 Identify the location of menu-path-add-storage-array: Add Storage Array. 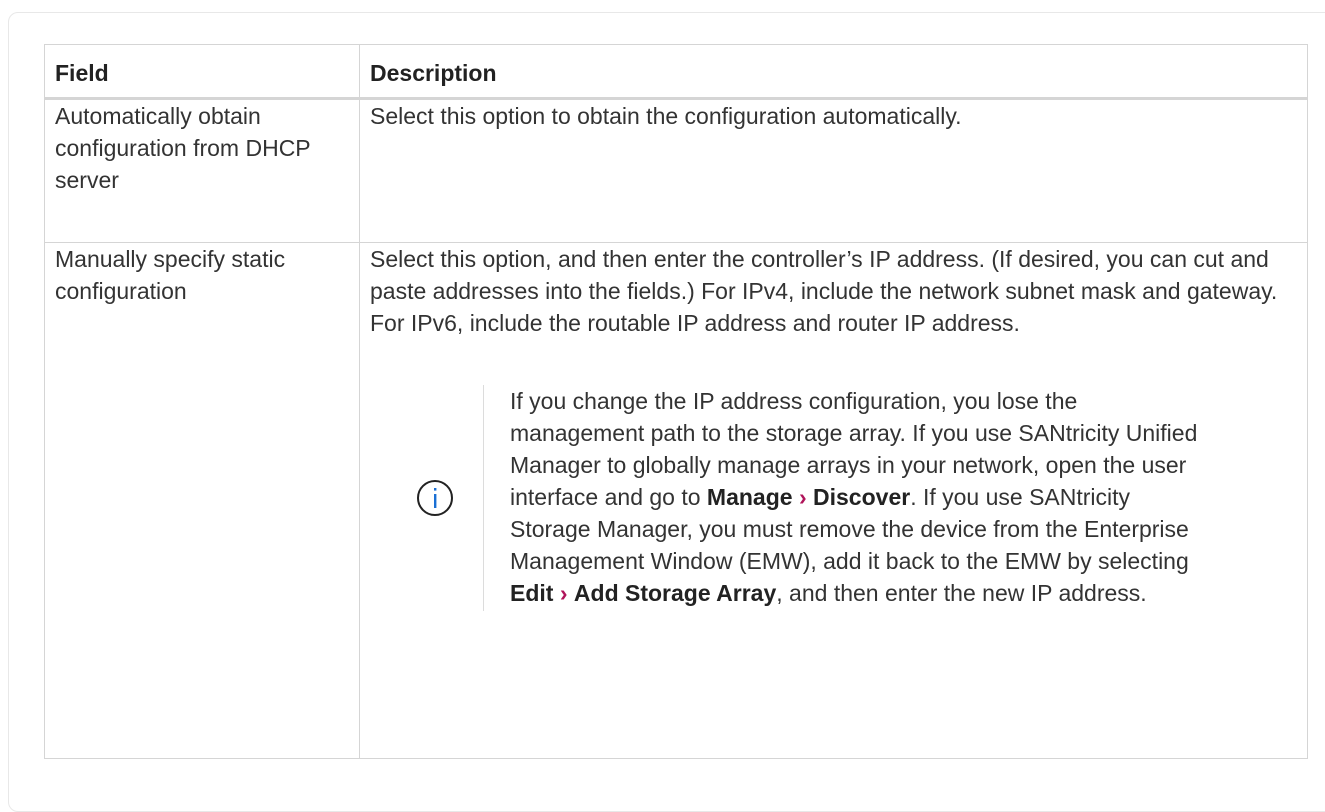
(675, 593).